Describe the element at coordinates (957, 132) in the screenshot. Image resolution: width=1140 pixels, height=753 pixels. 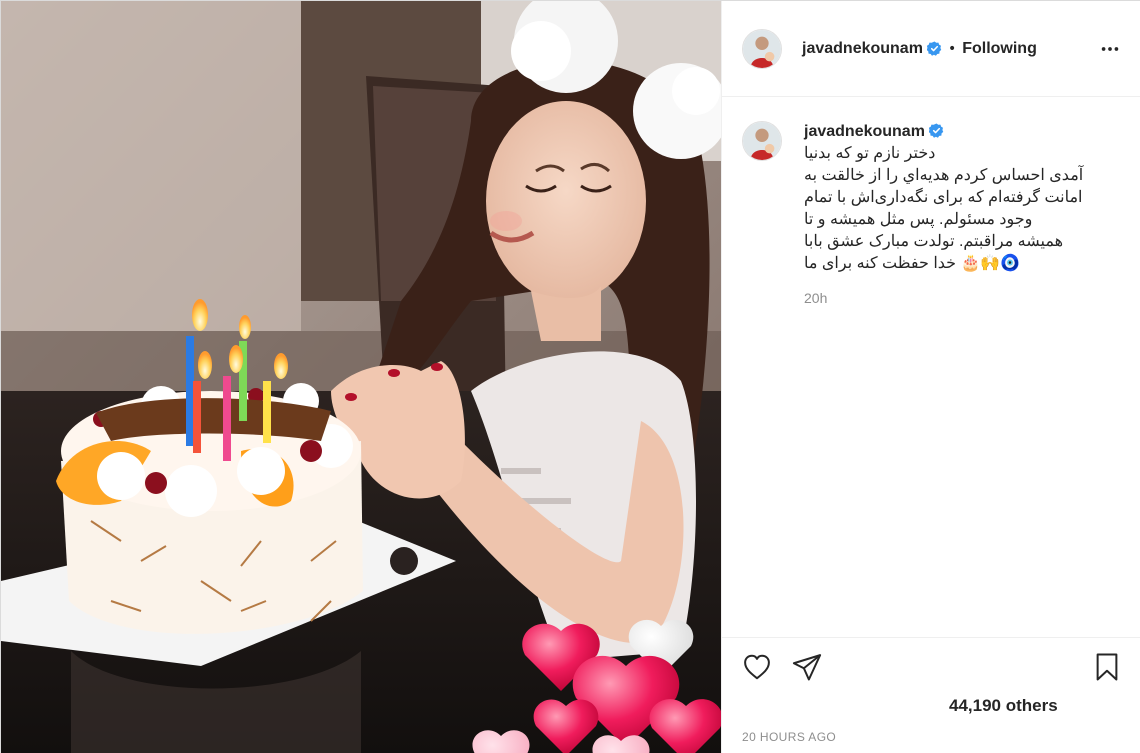
I see `caption-username-line: javadnekounam` at that location.